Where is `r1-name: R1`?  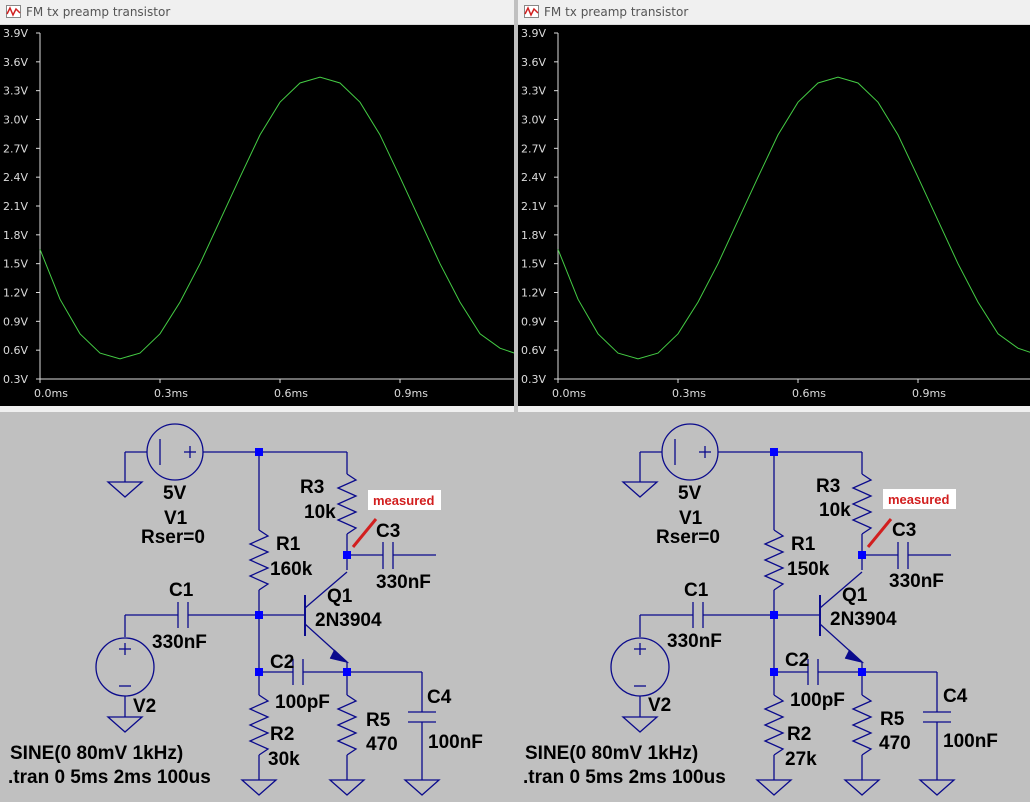 r1-name: R1 is located at coordinates (288, 544).